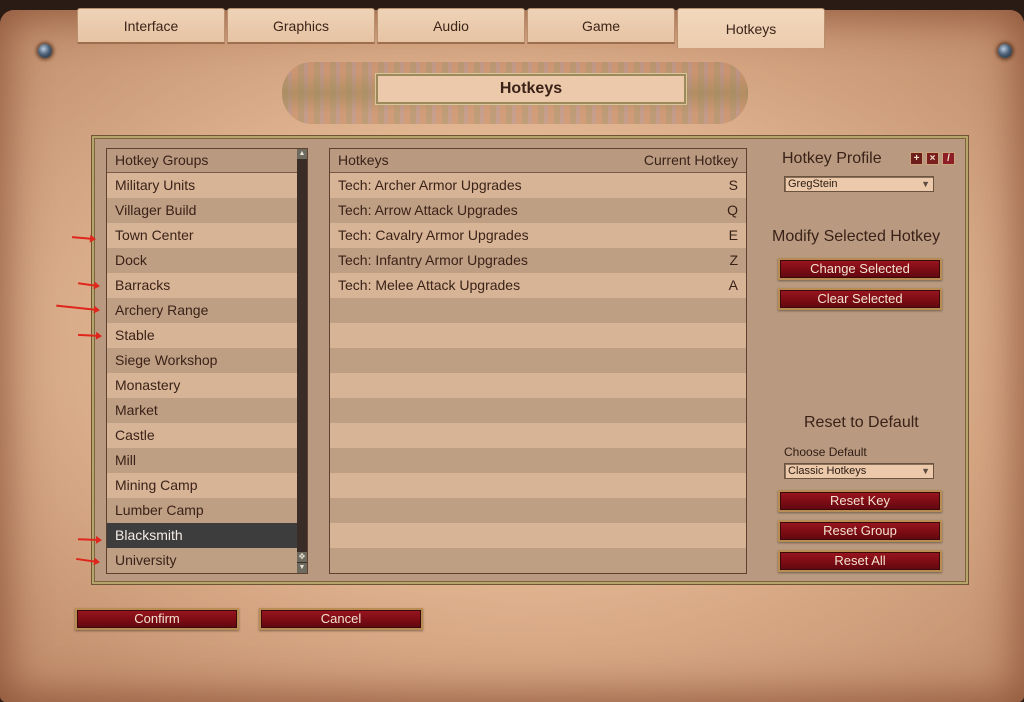 This screenshot has width=1024, height=702. I want to click on hotkey-group-item: Siege Workshop, so click(207, 360).